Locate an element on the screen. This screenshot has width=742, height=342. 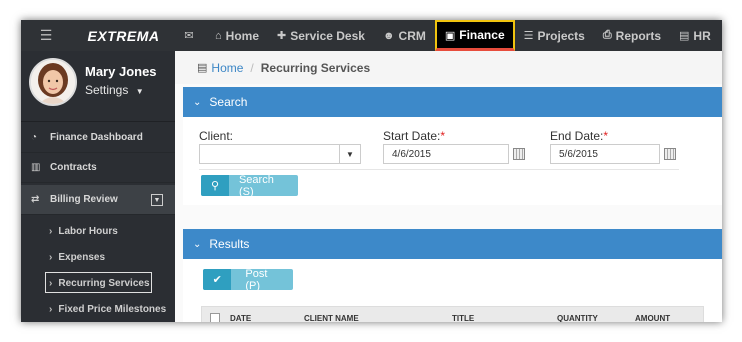
start-date-label: Start Date:* is located at coordinates (414, 136).